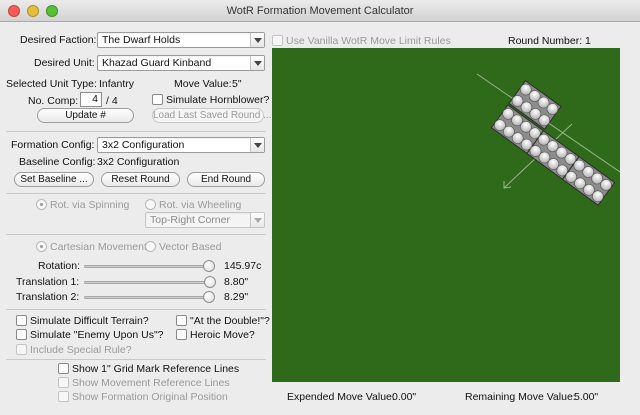  What do you see at coordinates (156, 369) in the screenshot?
I see `grid-lines-label: Show 1" Grid Mark Reference Lines` at bounding box center [156, 369].